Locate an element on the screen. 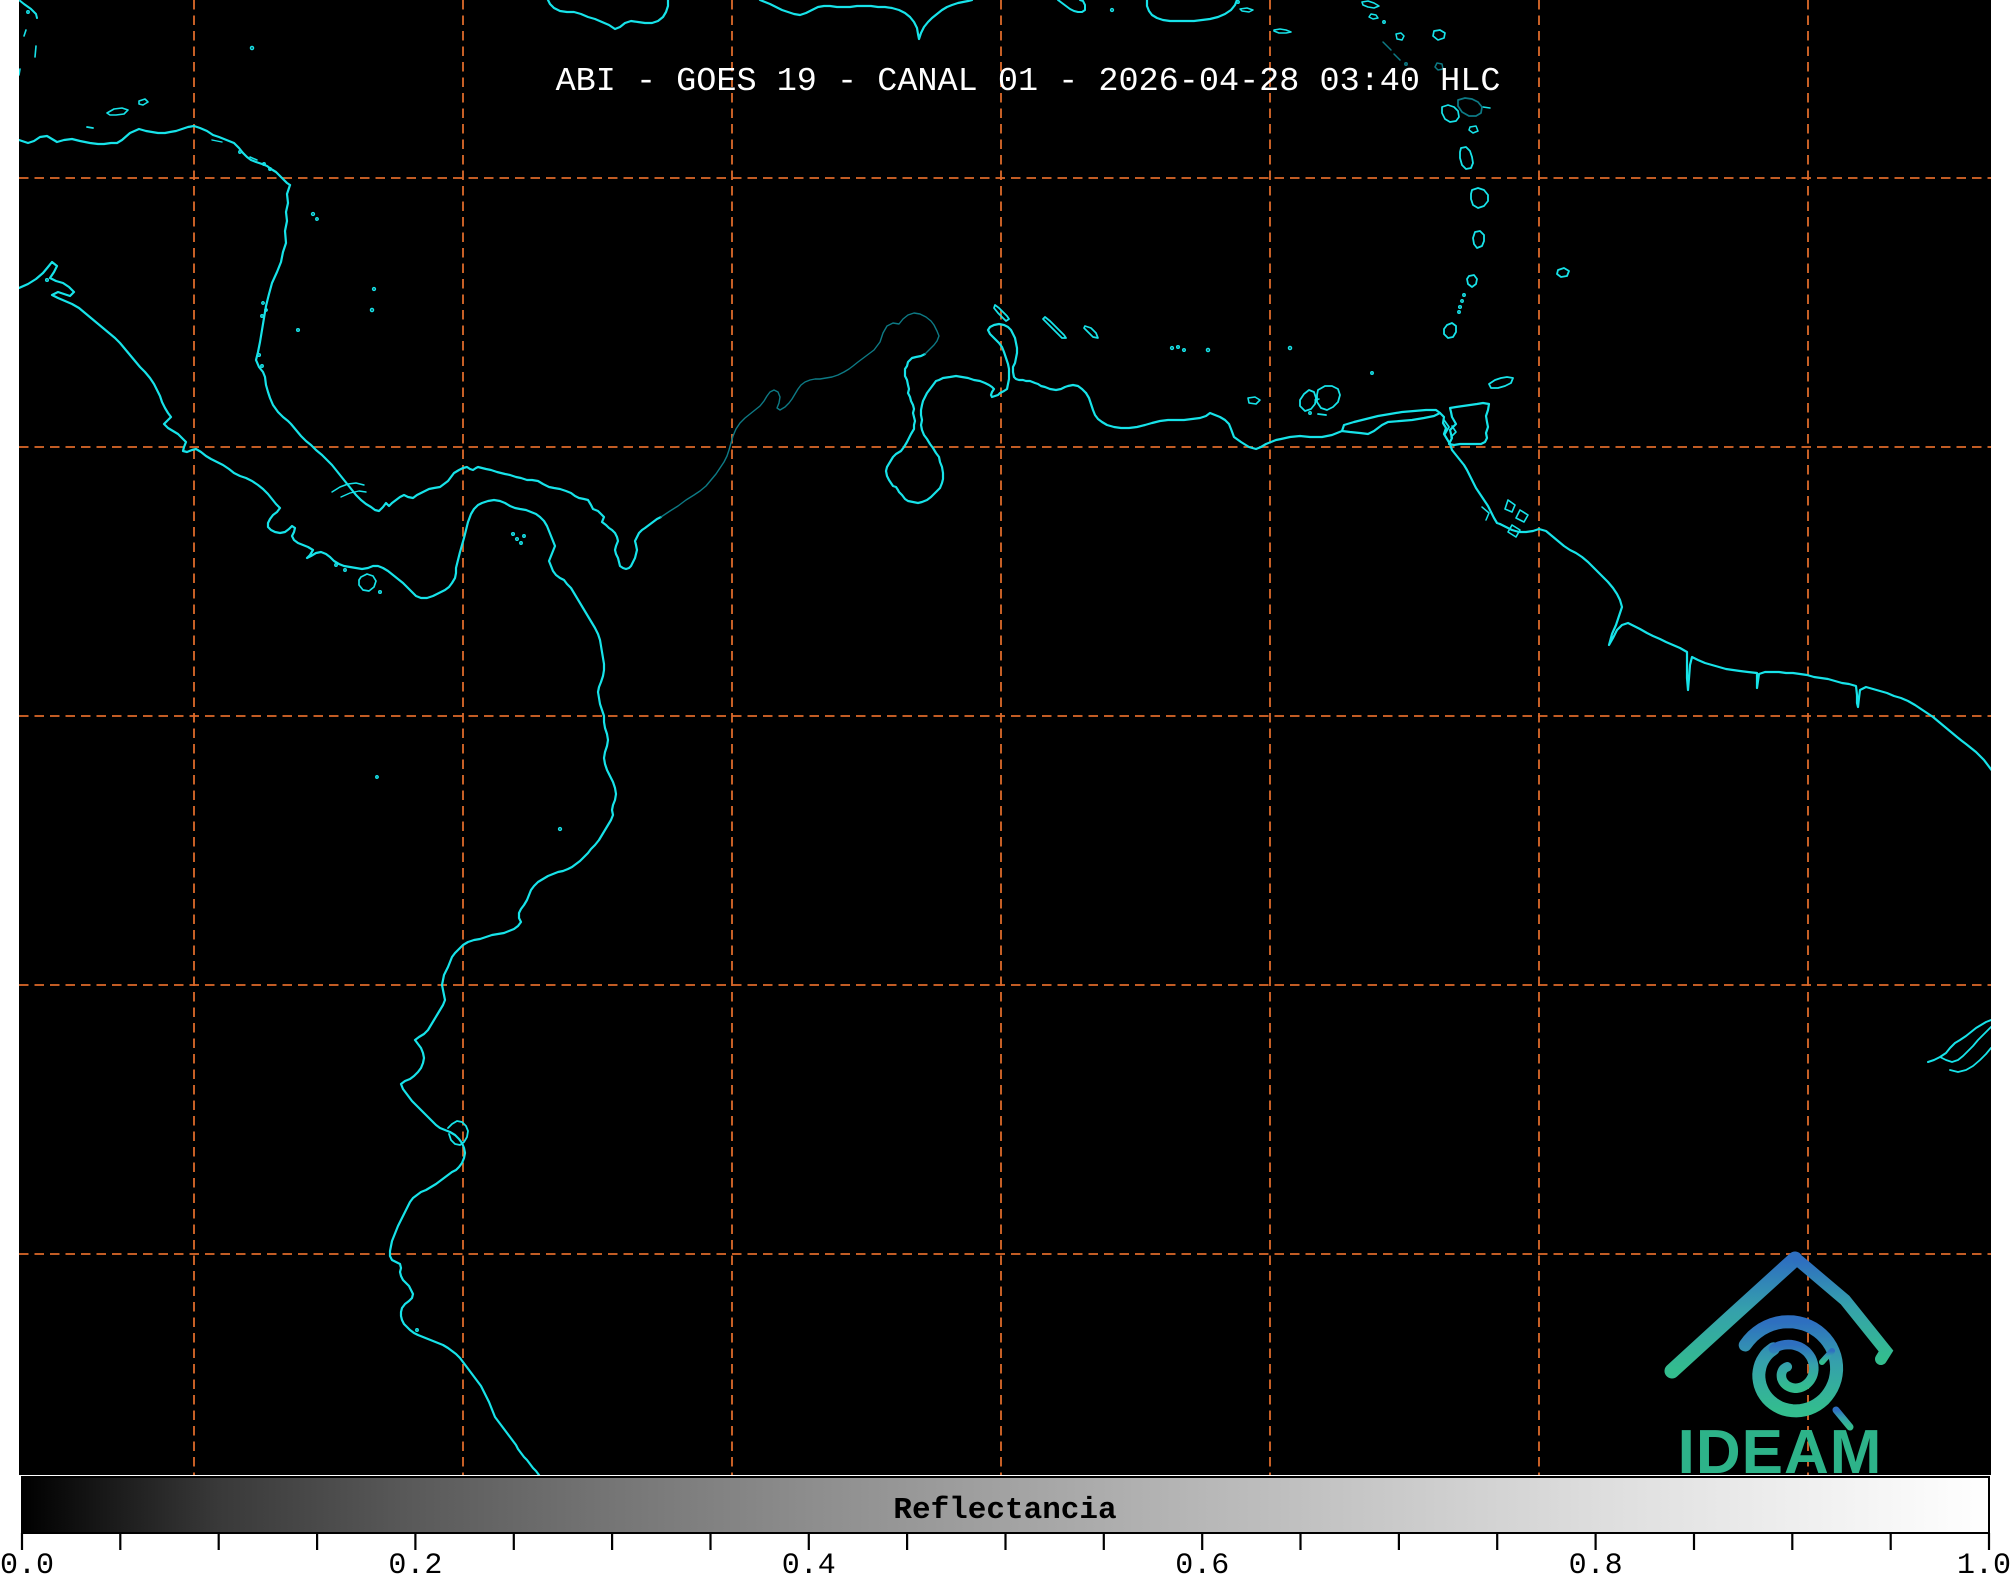 The height and width of the screenshot is (1577, 2011). svg-text: Reflectancia is located at coordinates (1004, 1510).